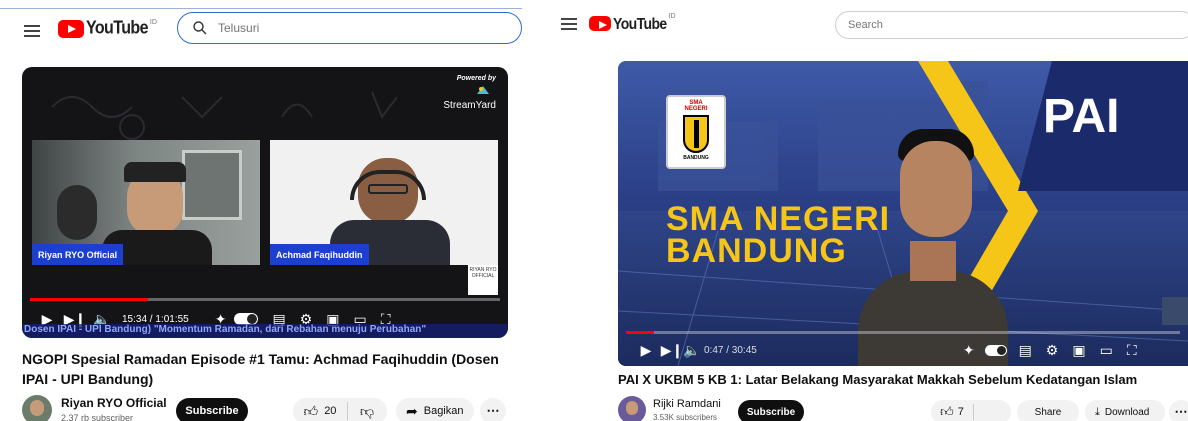  Describe the element at coordinates (469, 93) in the screenshot. I see `streamyard-badge: Powered by StreamYard` at that location.